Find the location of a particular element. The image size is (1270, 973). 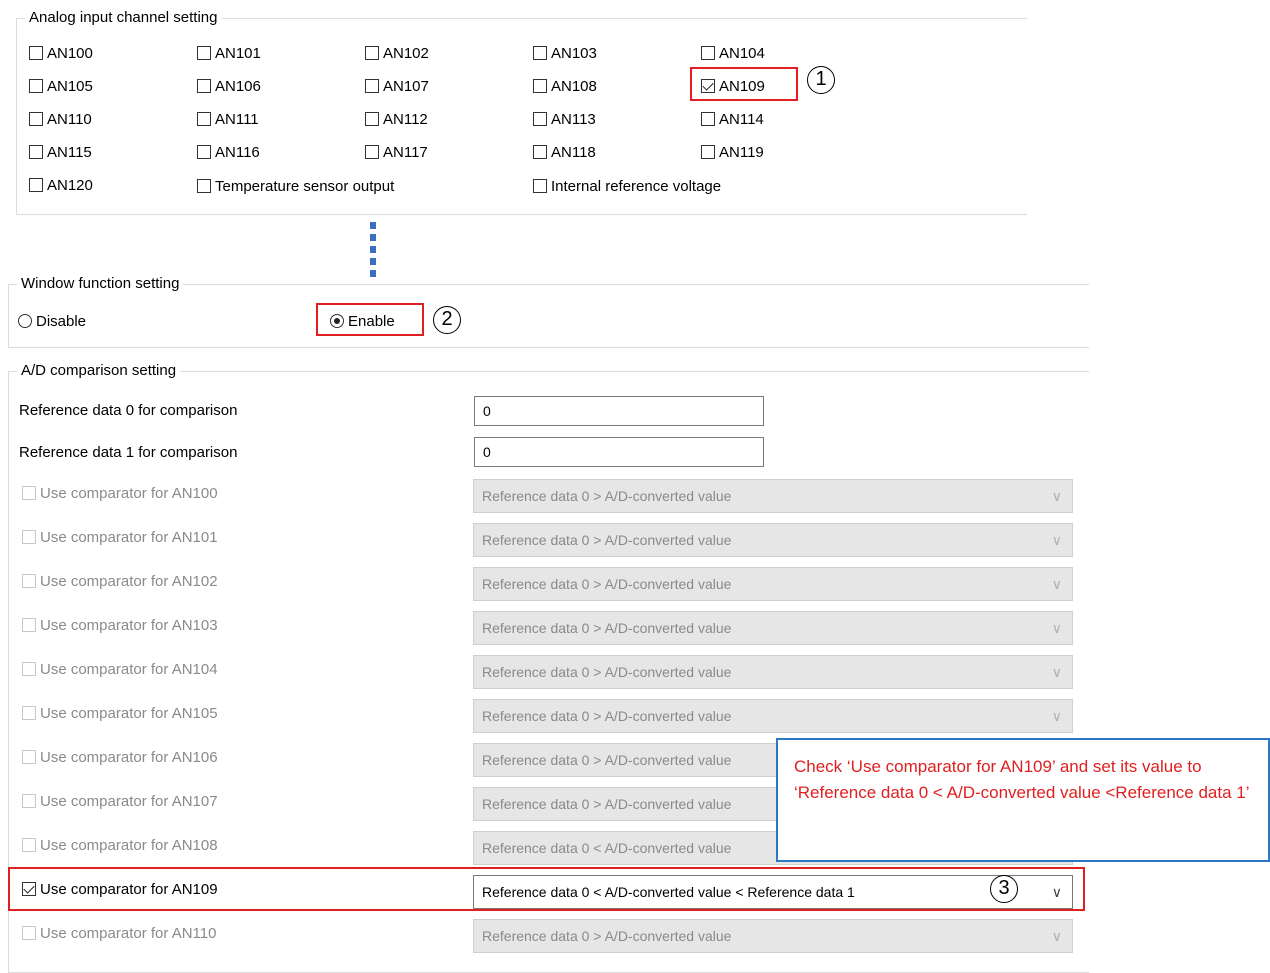

comparator-checkbox-an101: Use comparator for AN101 is located at coordinates (120, 537).